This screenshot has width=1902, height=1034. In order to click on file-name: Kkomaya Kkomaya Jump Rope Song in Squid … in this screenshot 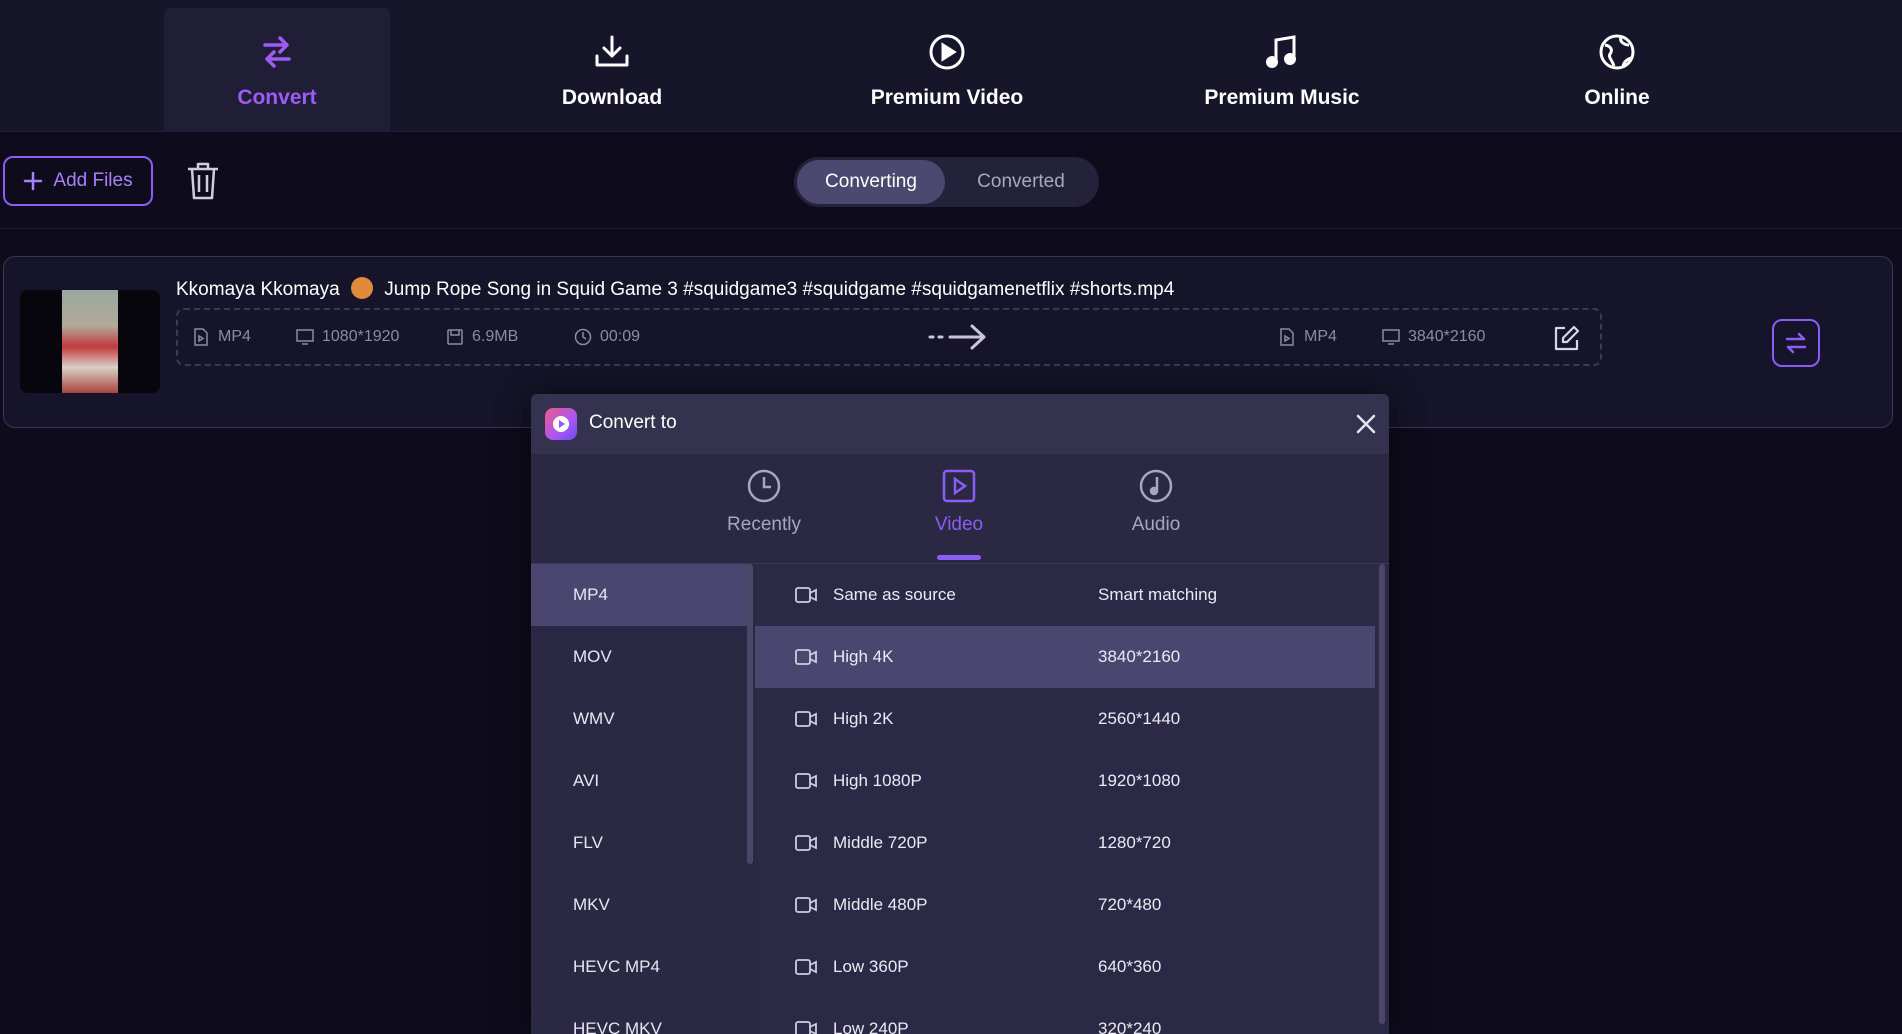, I will do `click(675, 289)`.